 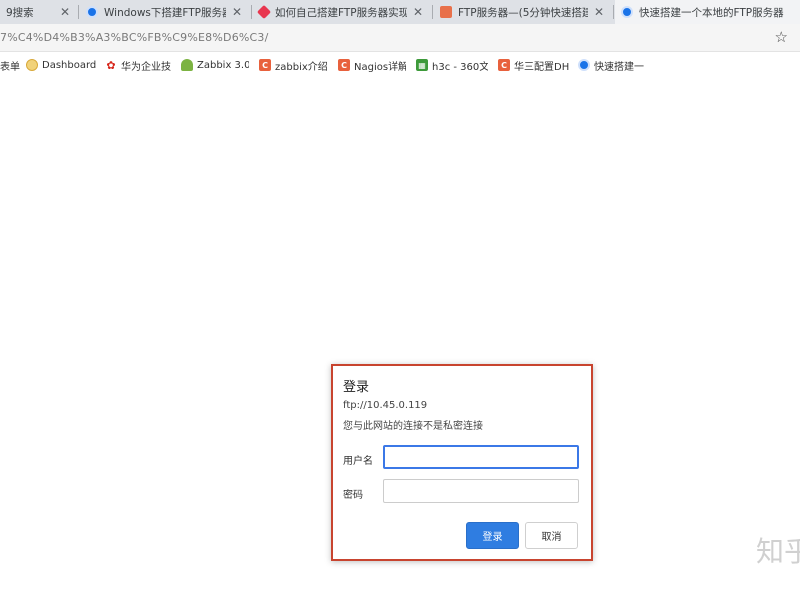 I want to click on tab-windows-ftp: Windows下搭建FTP服务器 - ✕, so click(x=165, y=12).